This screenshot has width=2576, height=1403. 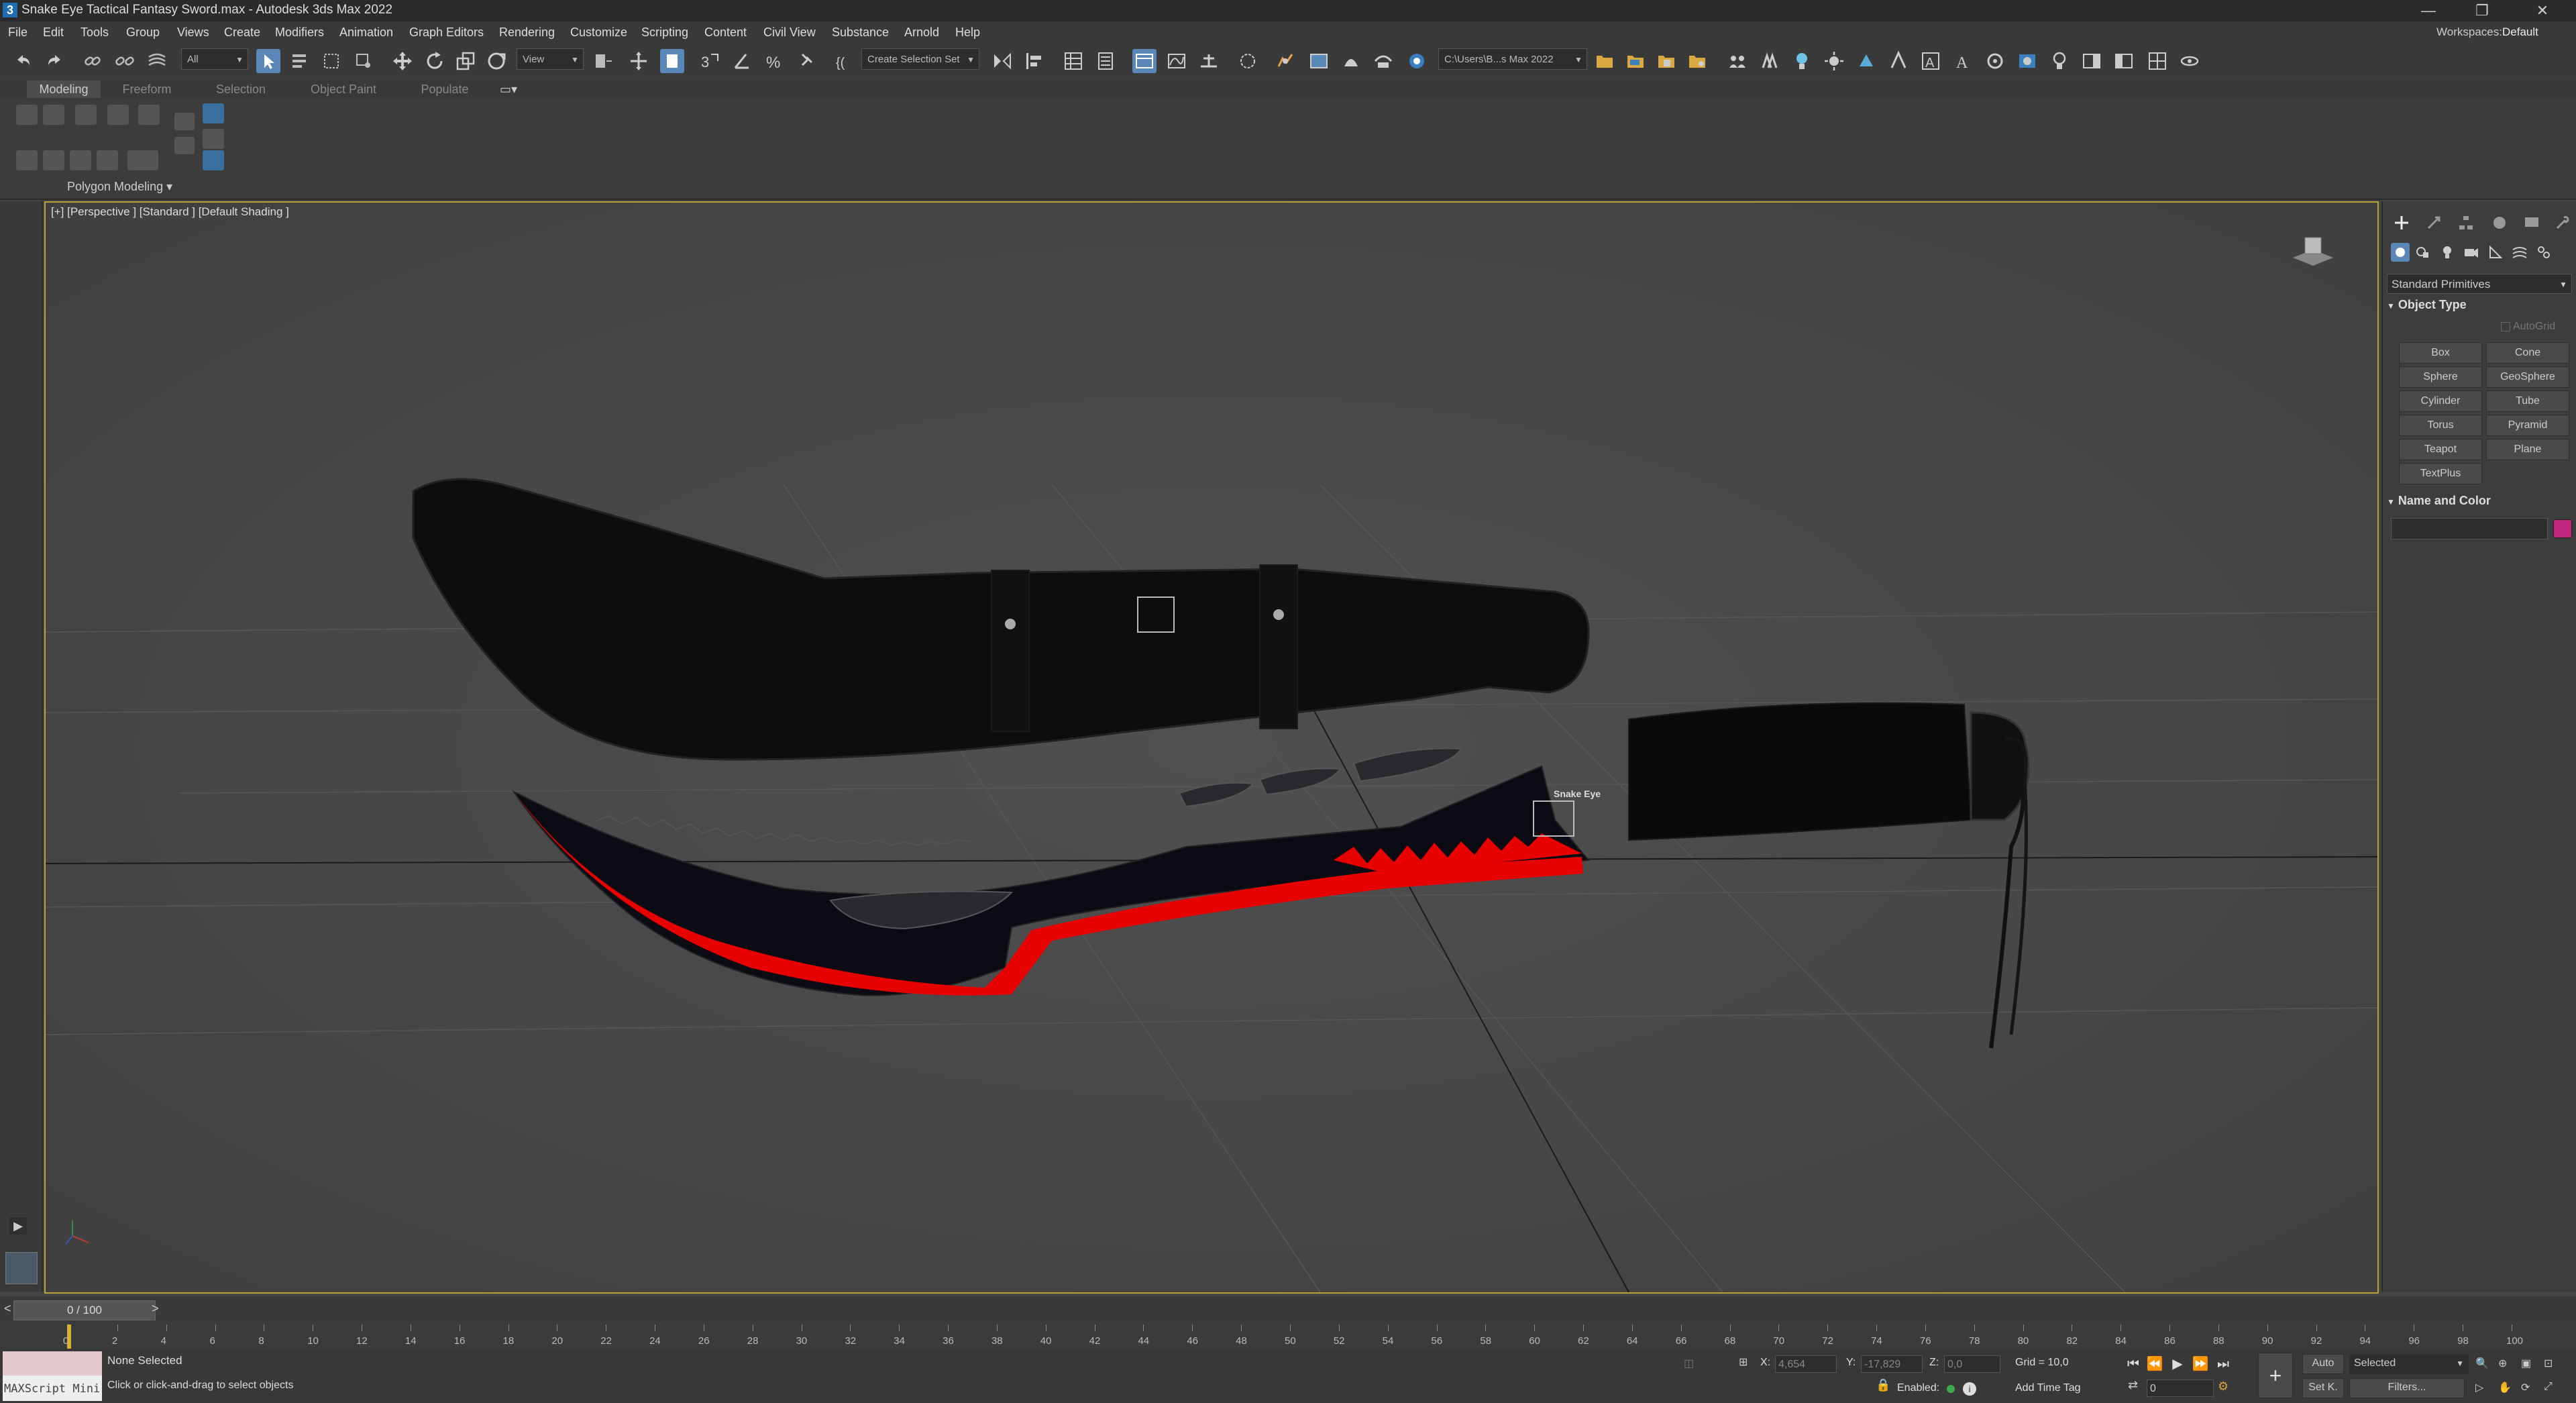 What do you see at coordinates (10, 10) in the screenshot?
I see `app-icon: 3` at bounding box center [10, 10].